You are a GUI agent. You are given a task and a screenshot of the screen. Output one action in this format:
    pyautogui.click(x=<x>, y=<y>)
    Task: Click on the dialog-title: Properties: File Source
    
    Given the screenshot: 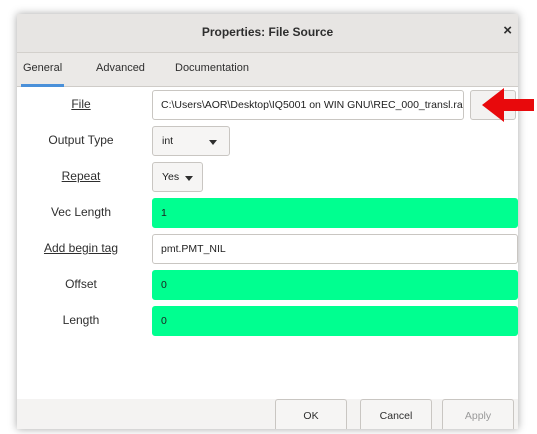 What is the action you would take?
    pyautogui.click(x=267, y=32)
    